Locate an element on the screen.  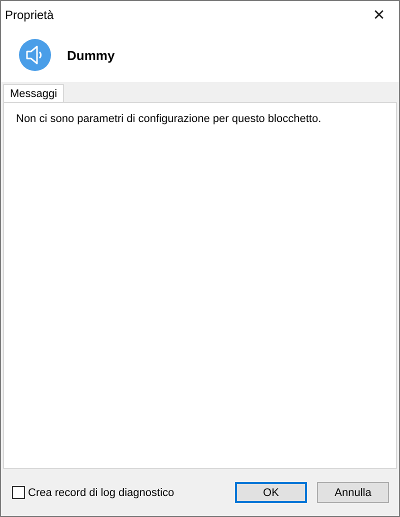
dialog-button: Annulla is located at coordinates (353, 492).